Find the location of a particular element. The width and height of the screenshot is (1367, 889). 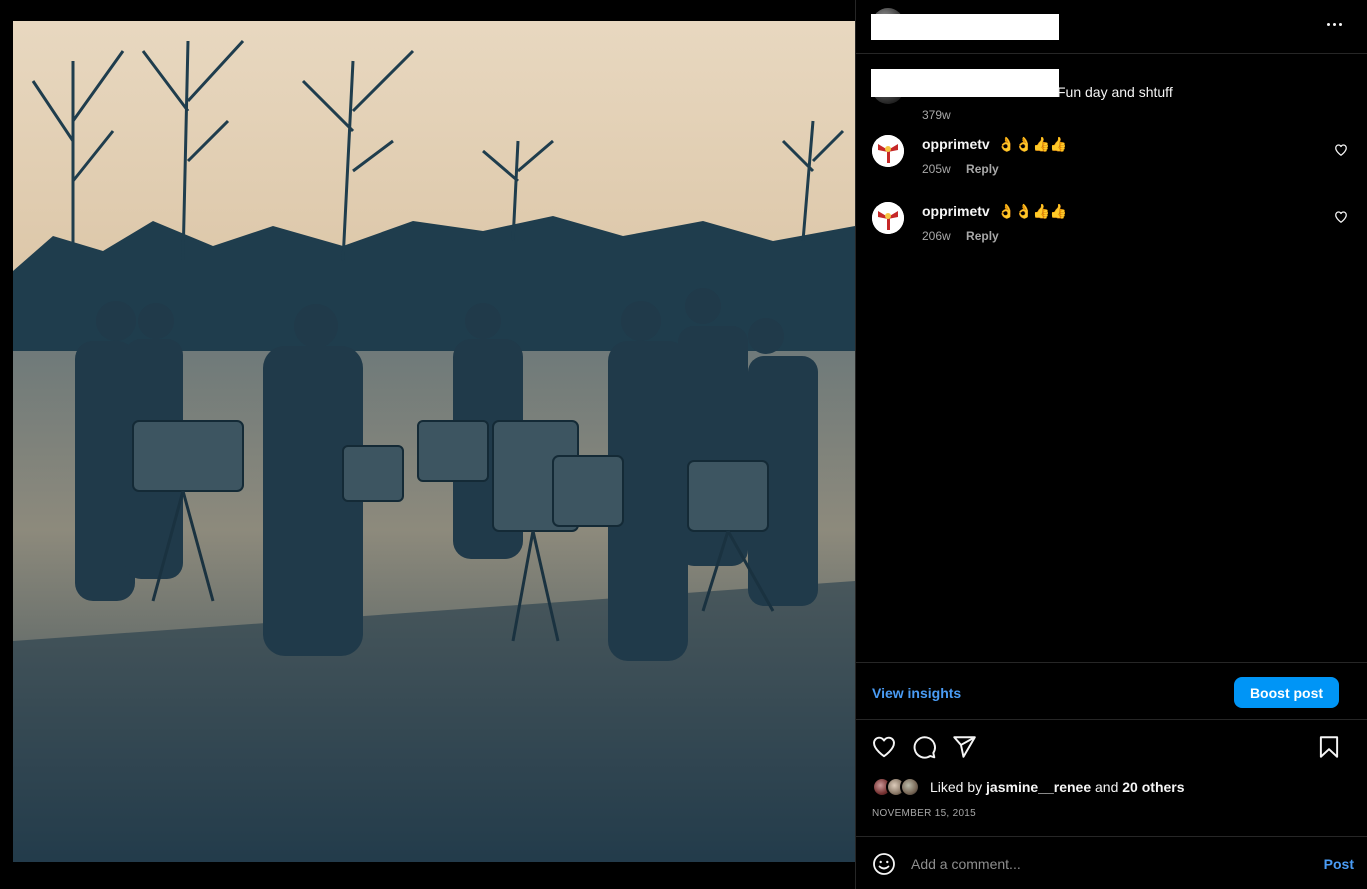

others-likes-link: 20 others is located at coordinates (1153, 787).